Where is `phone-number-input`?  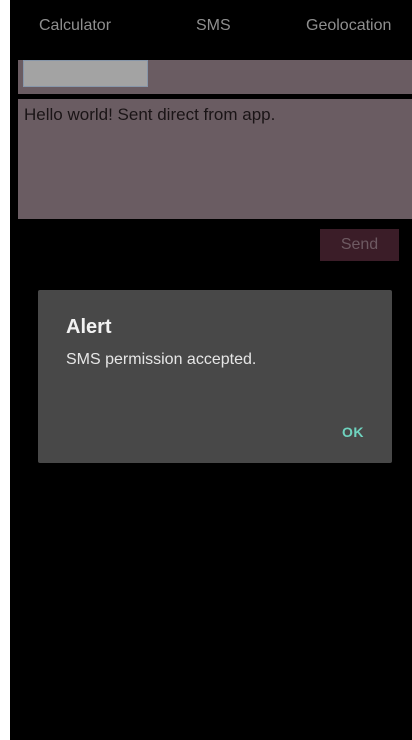 phone-number-input is located at coordinates (85, 73).